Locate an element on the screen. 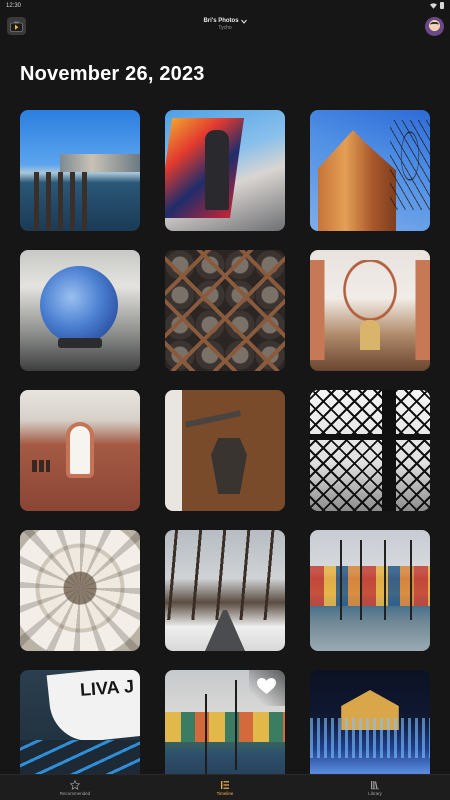  nav-item-timeline: Timeline is located at coordinates (225, 787).